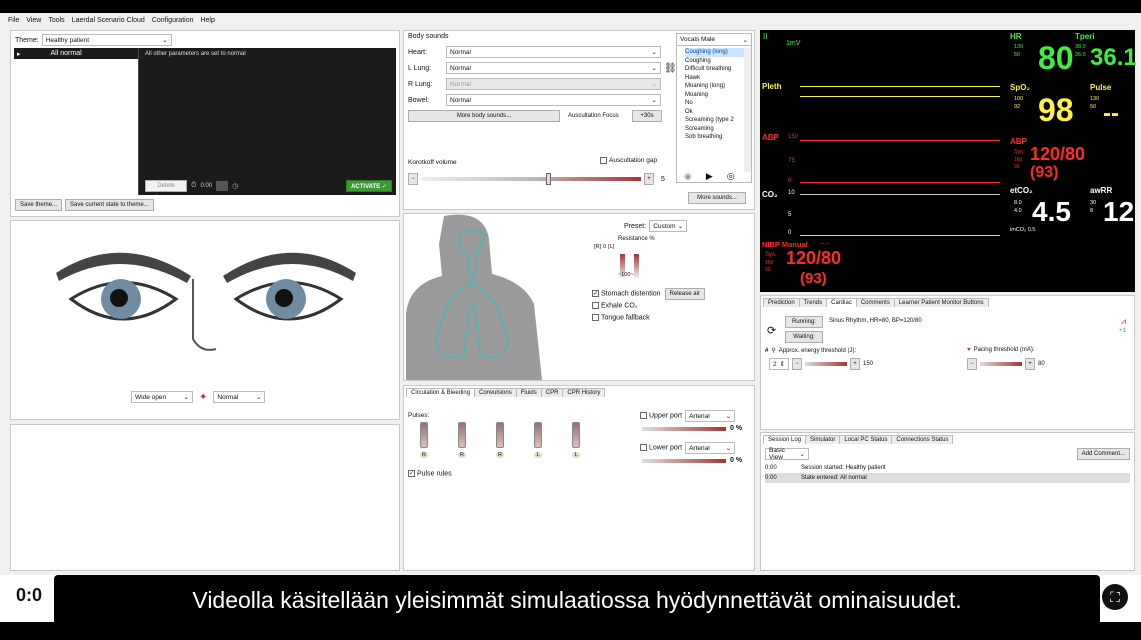 This screenshot has height=640, width=1141. I want to click on lower-port-checkbox: Lower port, so click(661, 448).